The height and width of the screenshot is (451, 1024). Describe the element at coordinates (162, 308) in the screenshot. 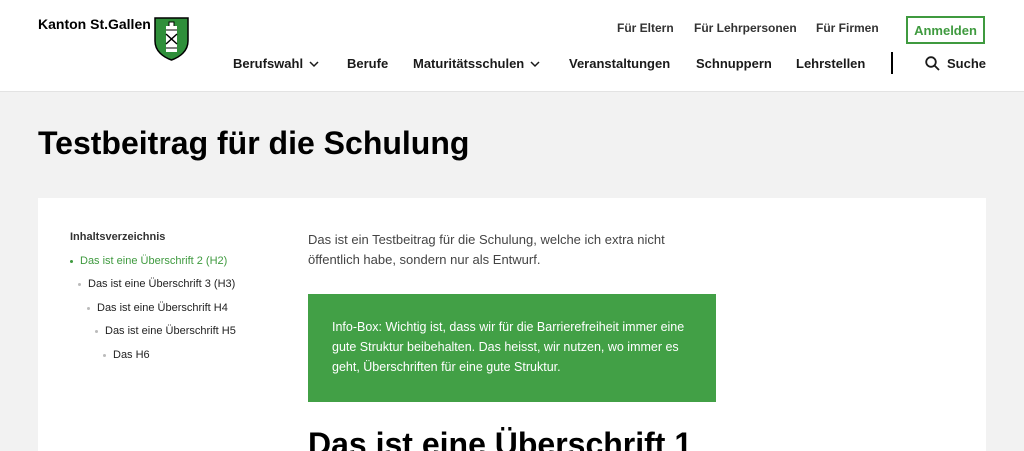

I see `toc-item-label: Das ist eine Überschrift H4` at that location.